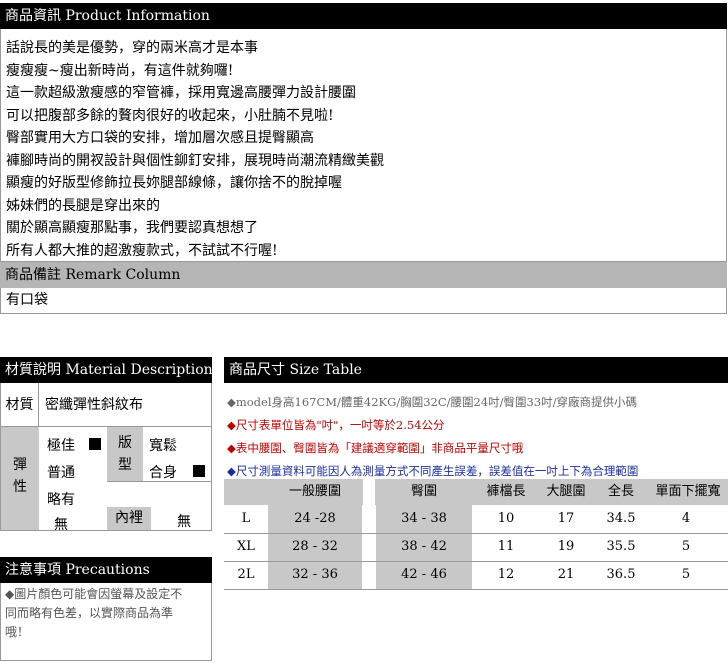  What do you see at coordinates (620, 491) in the screenshot?
I see `col-header-length: 全長` at bounding box center [620, 491].